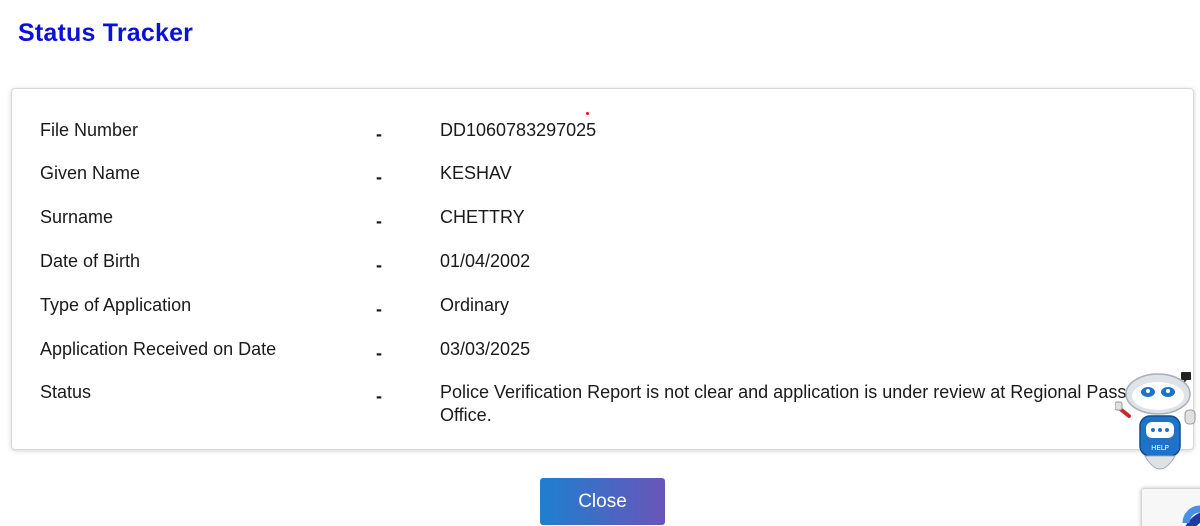 The width and height of the screenshot is (1200, 526). Describe the element at coordinates (518, 130) in the screenshot. I see `detail-value: DD1060783297025` at that location.